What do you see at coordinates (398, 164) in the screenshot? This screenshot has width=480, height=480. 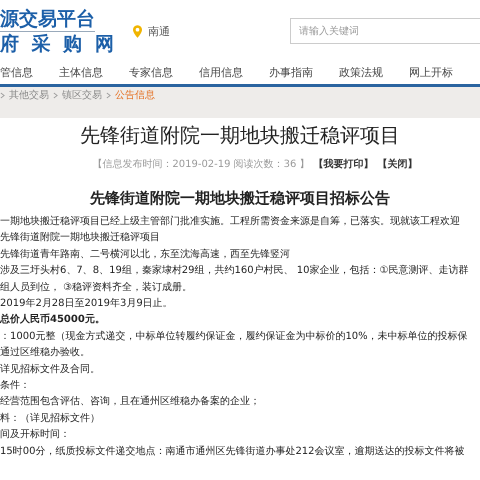 I see `action-link: 【关闭】` at bounding box center [398, 164].